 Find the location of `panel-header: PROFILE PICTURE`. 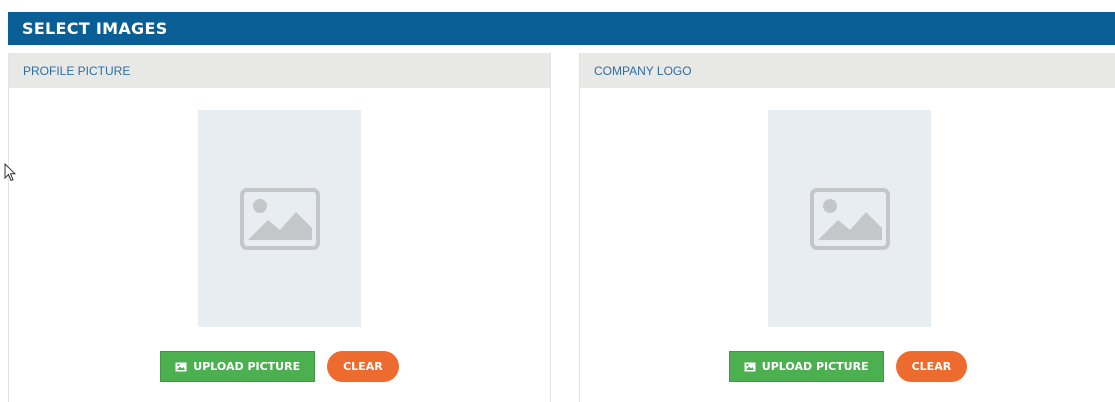

panel-header: PROFILE PICTURE is located at coordinates (279, 70).